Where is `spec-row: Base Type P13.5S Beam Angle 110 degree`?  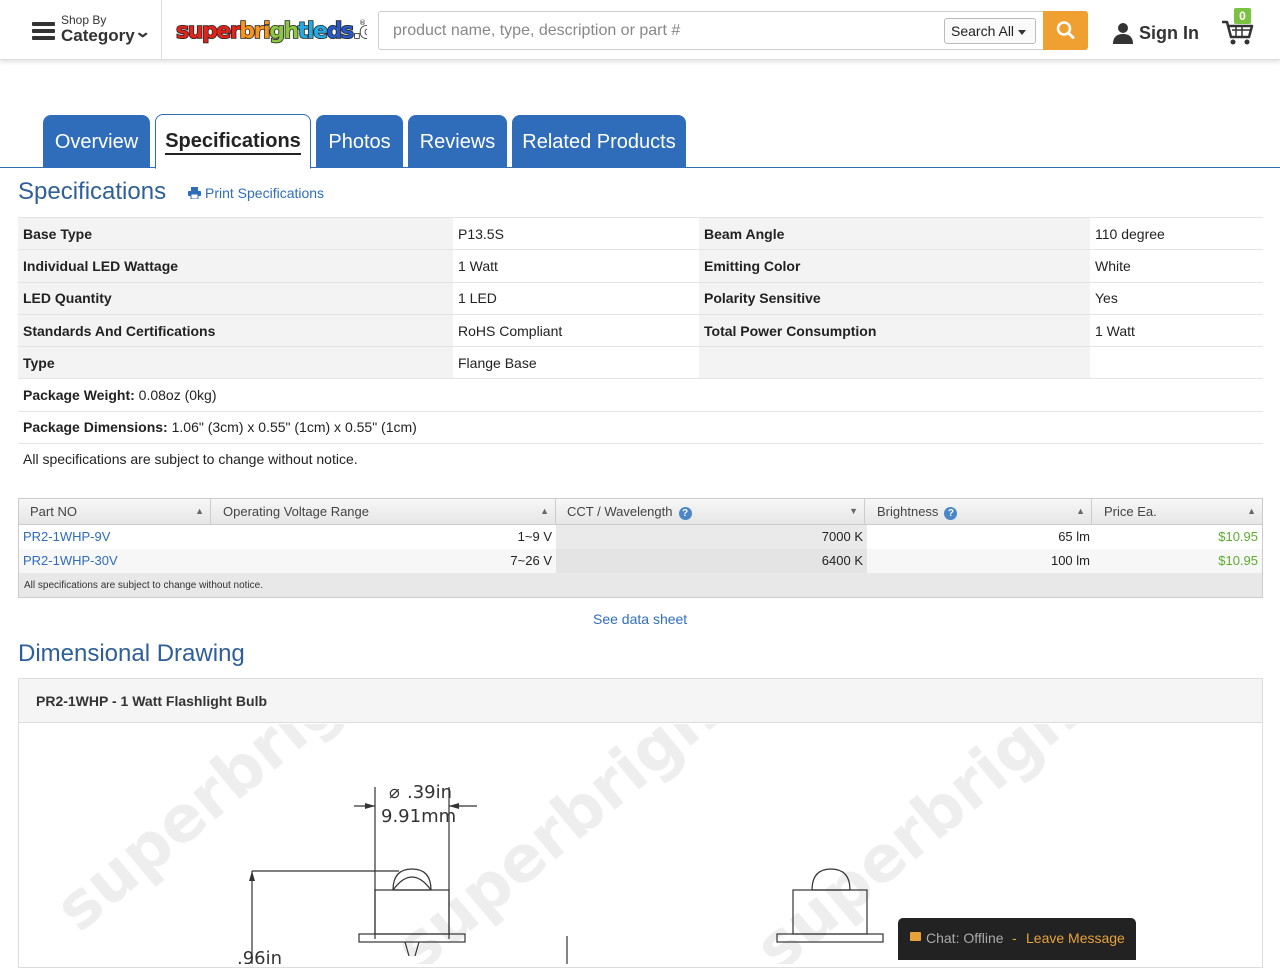
spec-row: Base Type P13.5S Beam Angle 110 degree is located at coordinates (640, 233).